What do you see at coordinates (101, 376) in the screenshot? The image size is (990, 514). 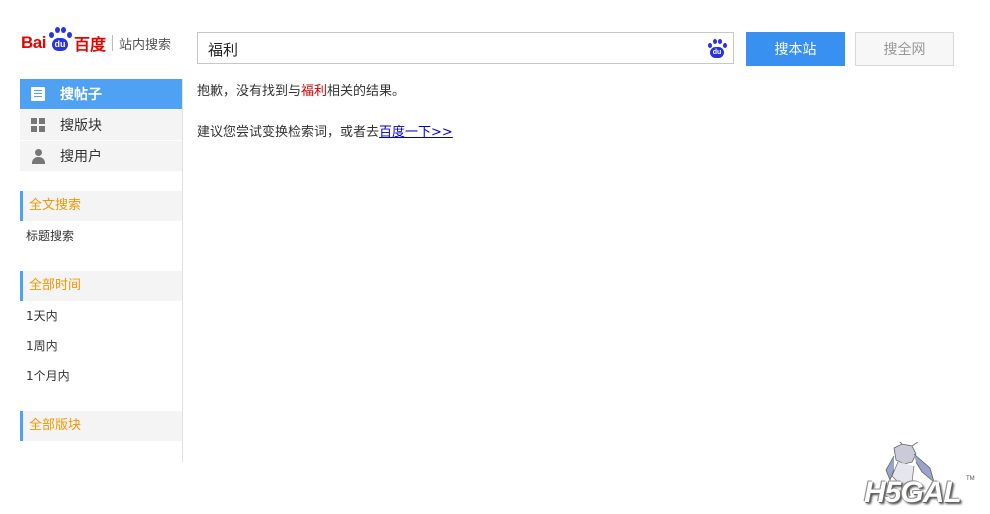 I see `filter-time-1month: 1个月内` at bounding box center [101, 376].